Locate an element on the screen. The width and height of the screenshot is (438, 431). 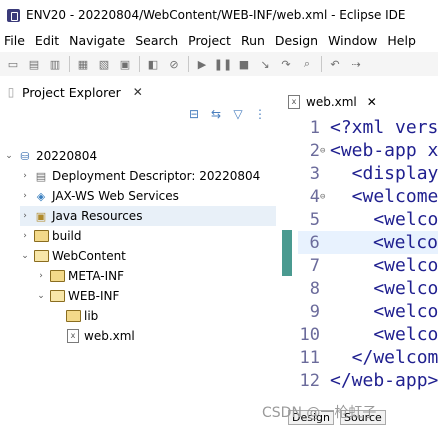
suspend-icon: ❚❚ is located at coordinates (223, 64).